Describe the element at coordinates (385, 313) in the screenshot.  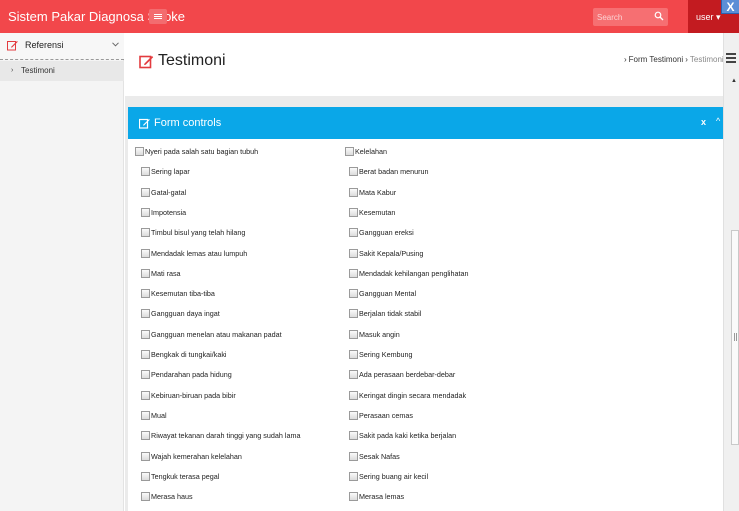
I see `symptom-checkbox-item: Berjalan tidak stabil` at that location.